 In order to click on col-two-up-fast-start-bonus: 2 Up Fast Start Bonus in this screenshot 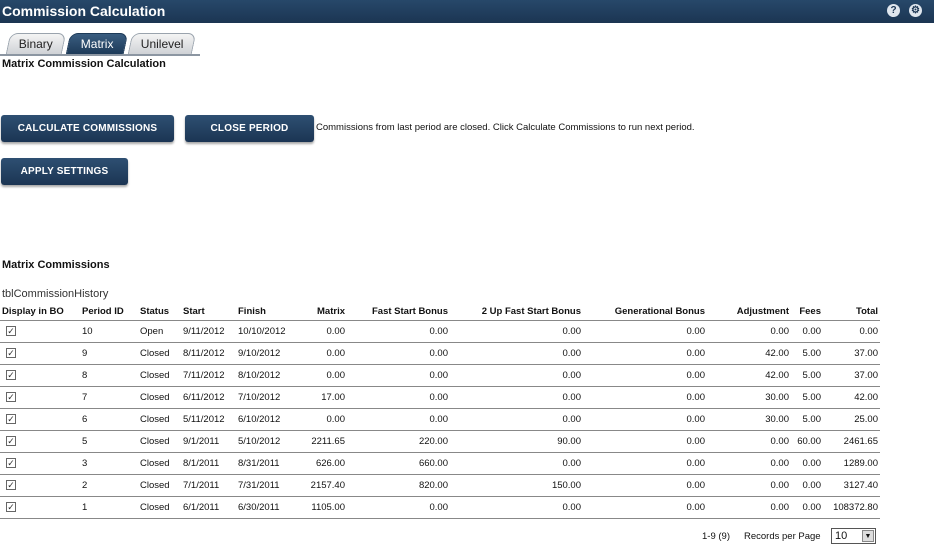, I will do `click(516, 312)`.